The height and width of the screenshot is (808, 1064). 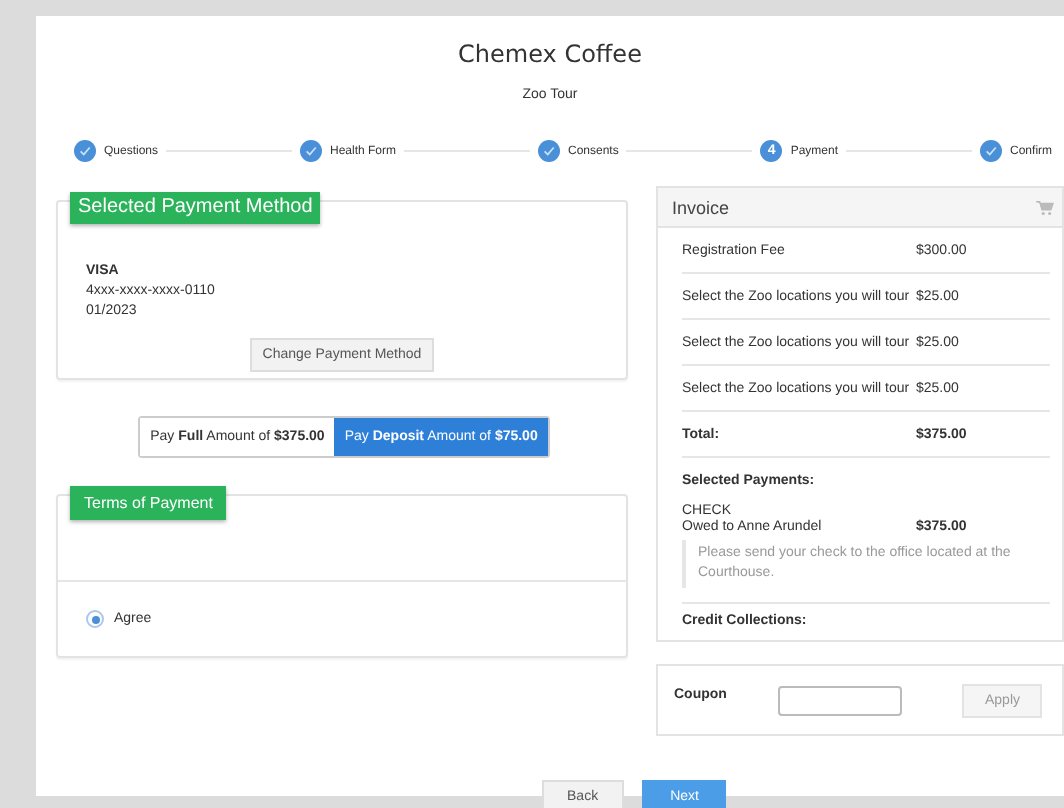 I want to click on coupon-field, so click(x=840, y=700).